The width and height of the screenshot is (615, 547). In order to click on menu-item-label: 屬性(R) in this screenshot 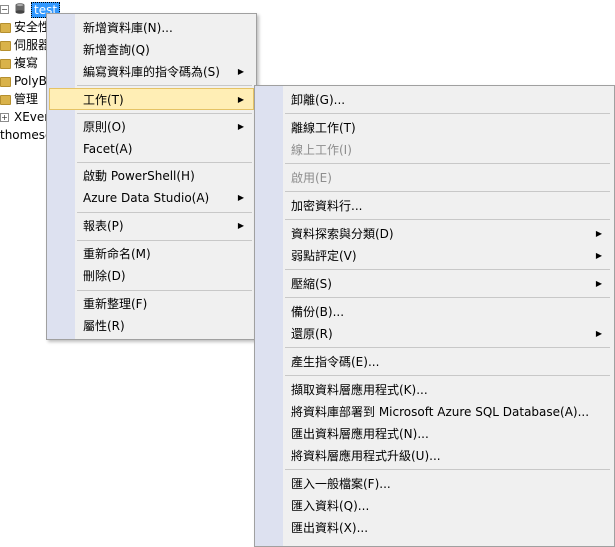, I will do `click(104, 326)`.